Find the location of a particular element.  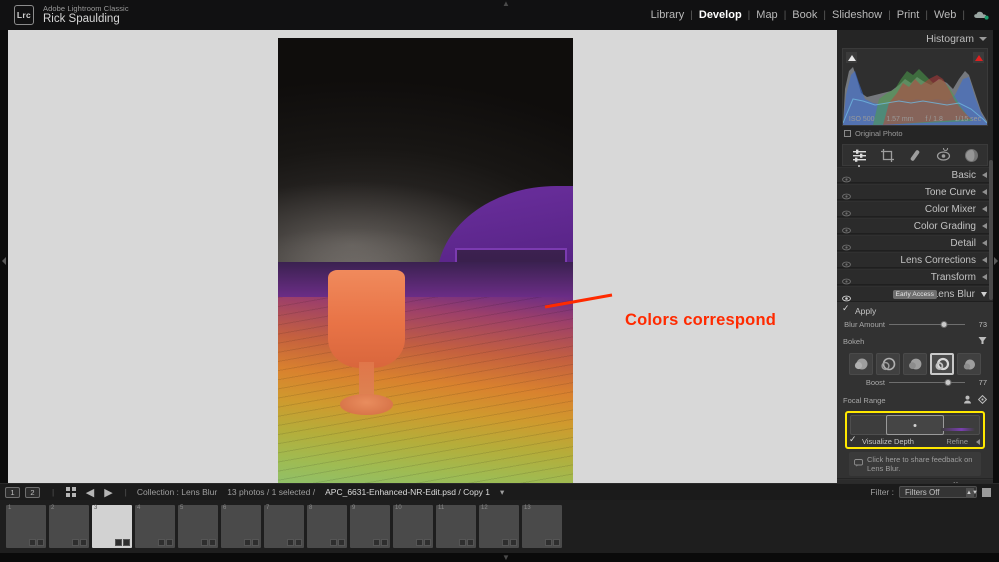

panel-header-tone-curve: Tone Curve is located at coordinates (915, 192).